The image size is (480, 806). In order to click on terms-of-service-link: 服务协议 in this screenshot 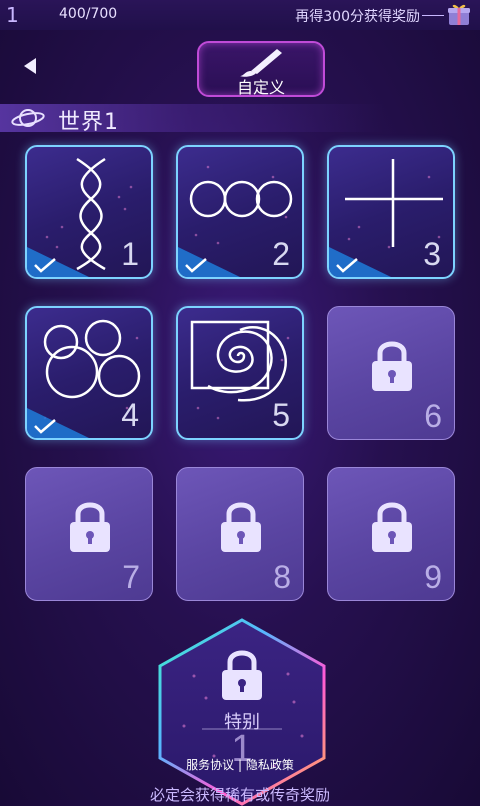, I will do `click(210, 765)`.